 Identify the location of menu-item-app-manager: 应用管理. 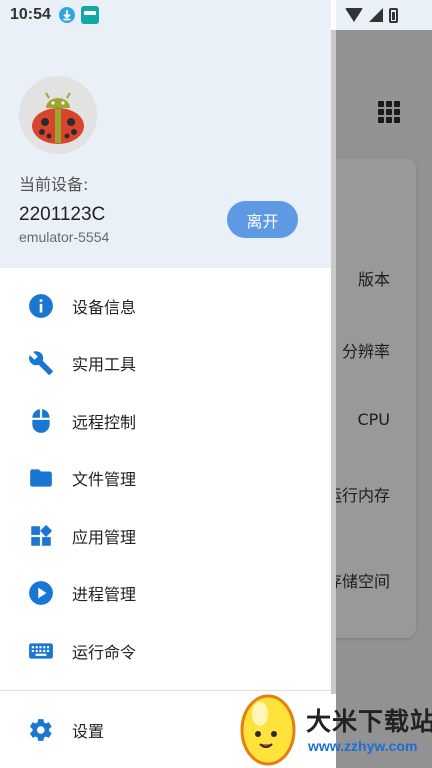
(165, 536).